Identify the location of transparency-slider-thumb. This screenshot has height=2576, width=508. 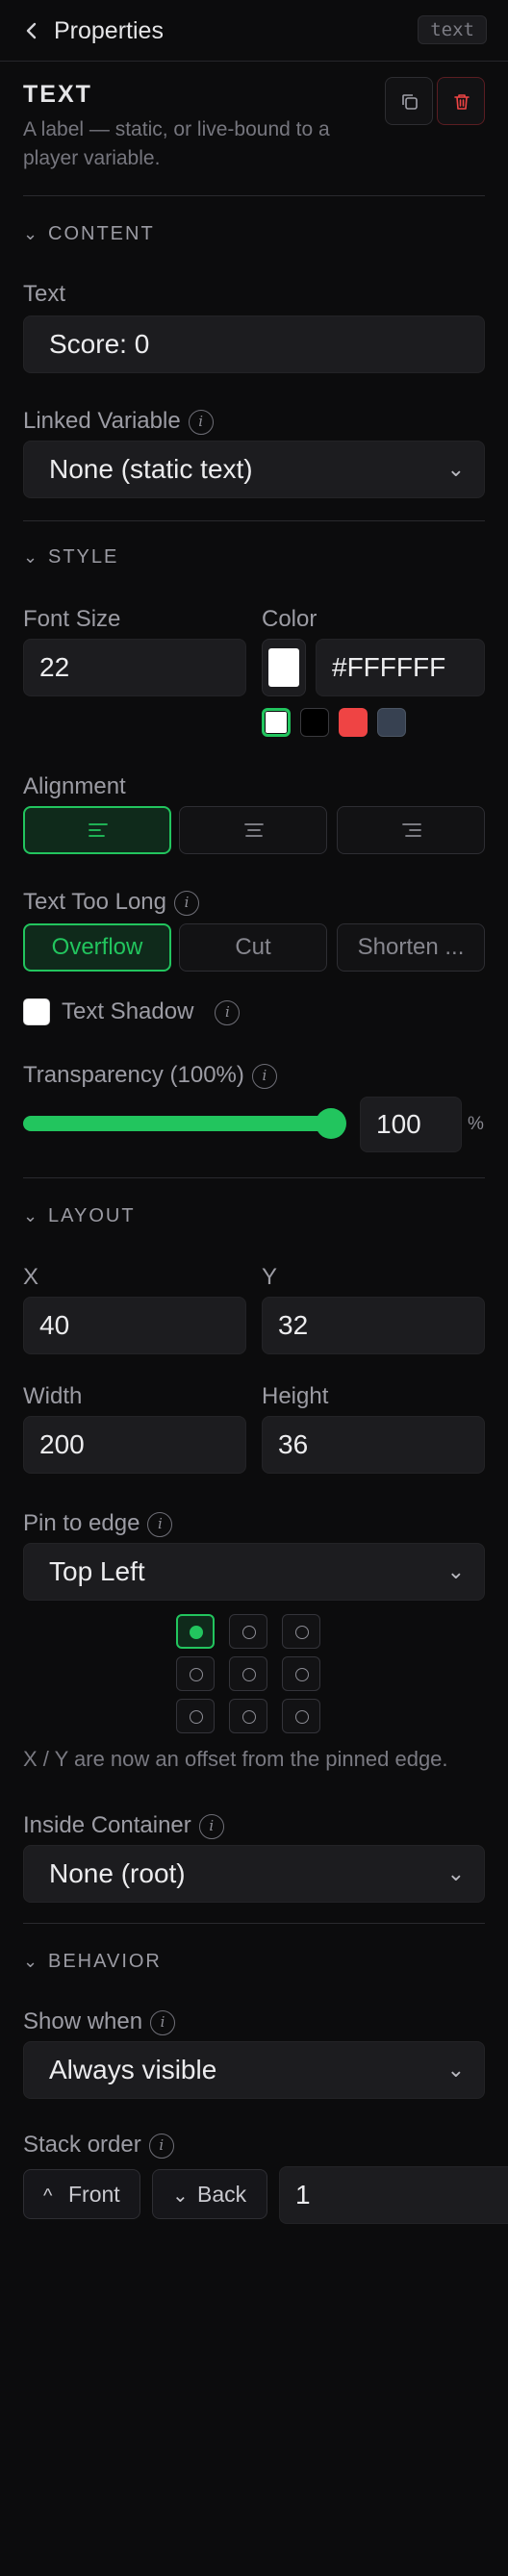
(331, 1123).